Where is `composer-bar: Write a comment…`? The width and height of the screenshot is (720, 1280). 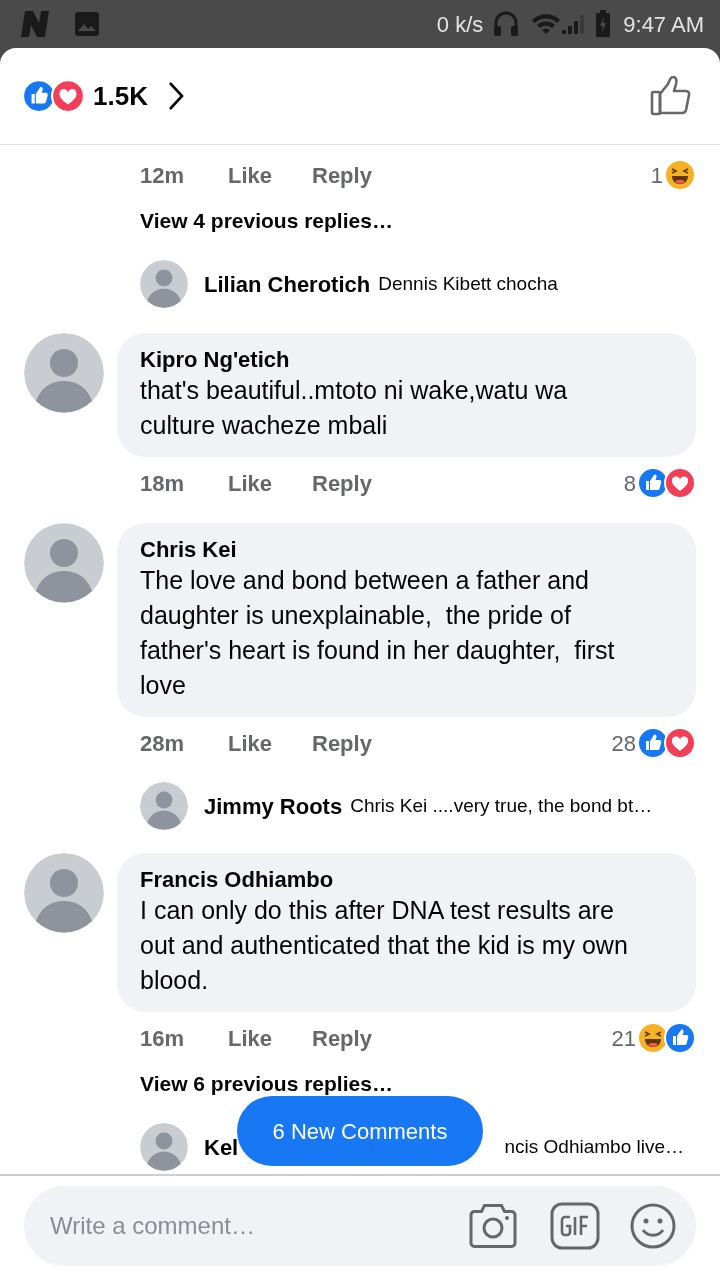 composer-bar: Write a comment… is located at coordinates (360, 1226).